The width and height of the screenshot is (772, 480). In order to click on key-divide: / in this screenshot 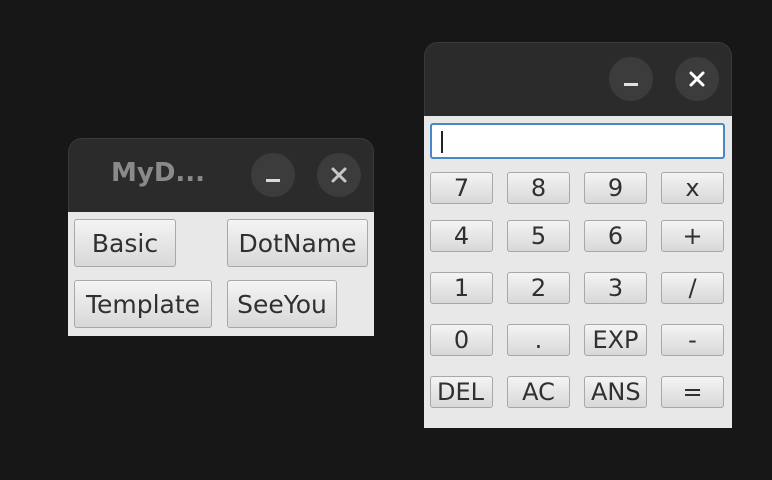, I will do `click(692, 288)`.